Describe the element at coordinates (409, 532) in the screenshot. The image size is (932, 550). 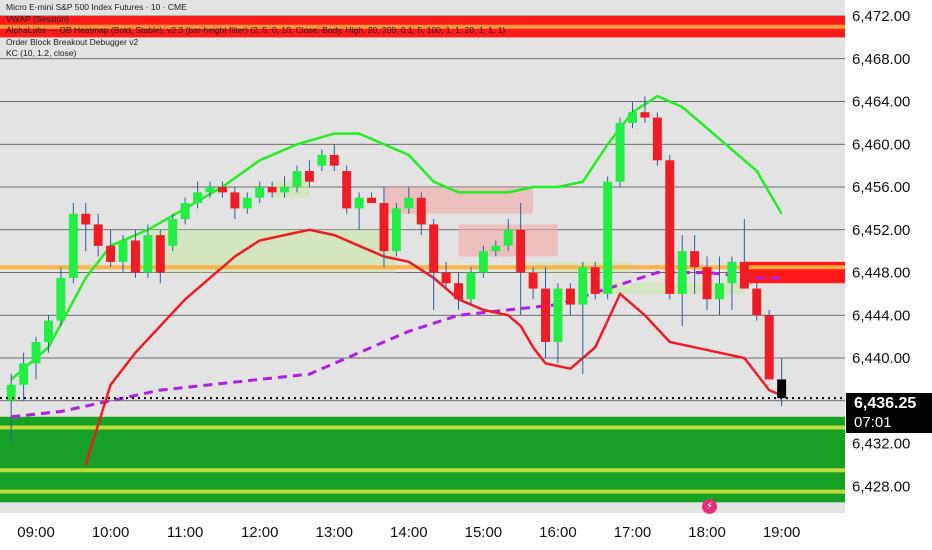
I see `time-axis-label: 14:00` at that location.